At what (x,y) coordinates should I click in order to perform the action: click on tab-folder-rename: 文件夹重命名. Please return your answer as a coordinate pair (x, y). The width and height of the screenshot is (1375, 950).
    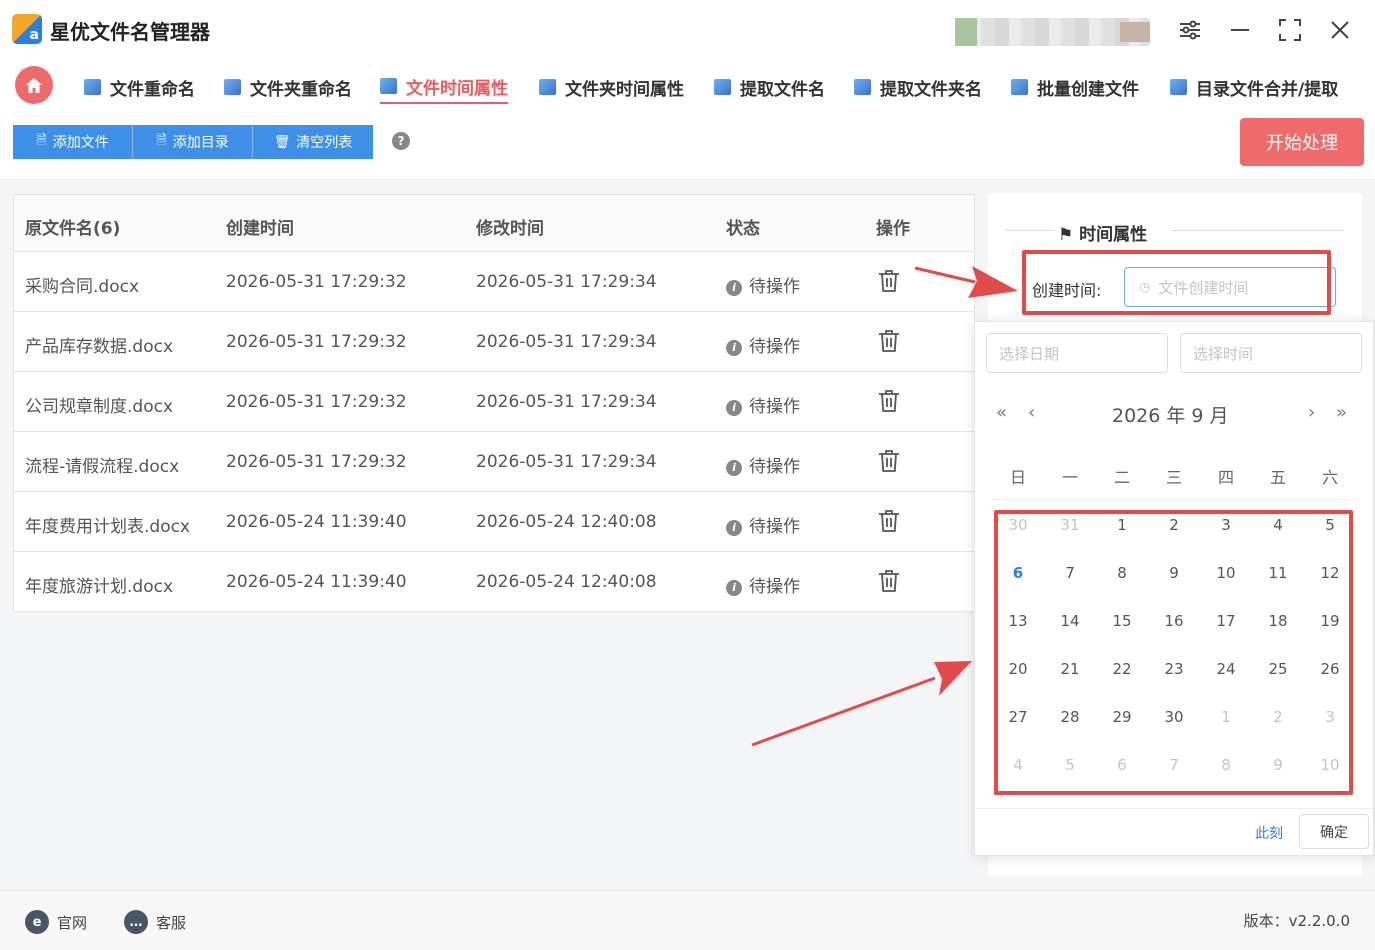
    Looking at the image, I should click on (288, 87).